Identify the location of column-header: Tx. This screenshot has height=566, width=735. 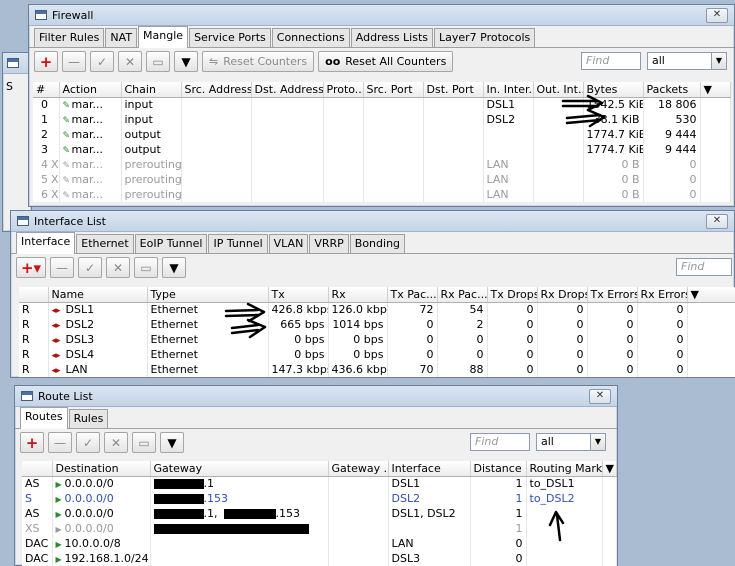
(298, 295).